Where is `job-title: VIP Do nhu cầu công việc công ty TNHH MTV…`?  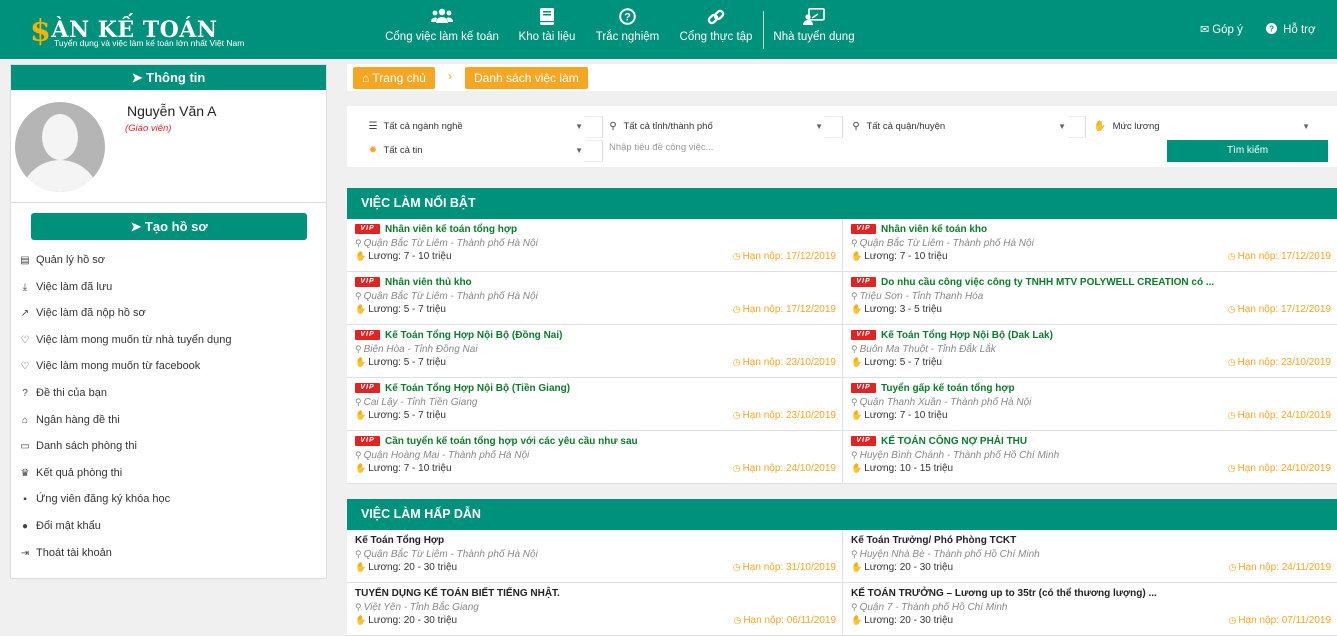
job-title: VIP Do nhu cầu công việc công ty TNHH MTV… is located at coordinates (1032, 282).